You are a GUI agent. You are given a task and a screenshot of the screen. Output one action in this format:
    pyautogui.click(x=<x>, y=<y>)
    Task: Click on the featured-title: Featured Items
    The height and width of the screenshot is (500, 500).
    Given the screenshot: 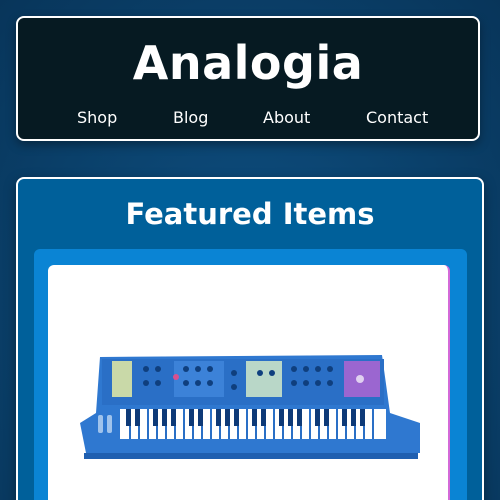 What is the action you would take?
    pyautogui.click(x=250, y=214)
    